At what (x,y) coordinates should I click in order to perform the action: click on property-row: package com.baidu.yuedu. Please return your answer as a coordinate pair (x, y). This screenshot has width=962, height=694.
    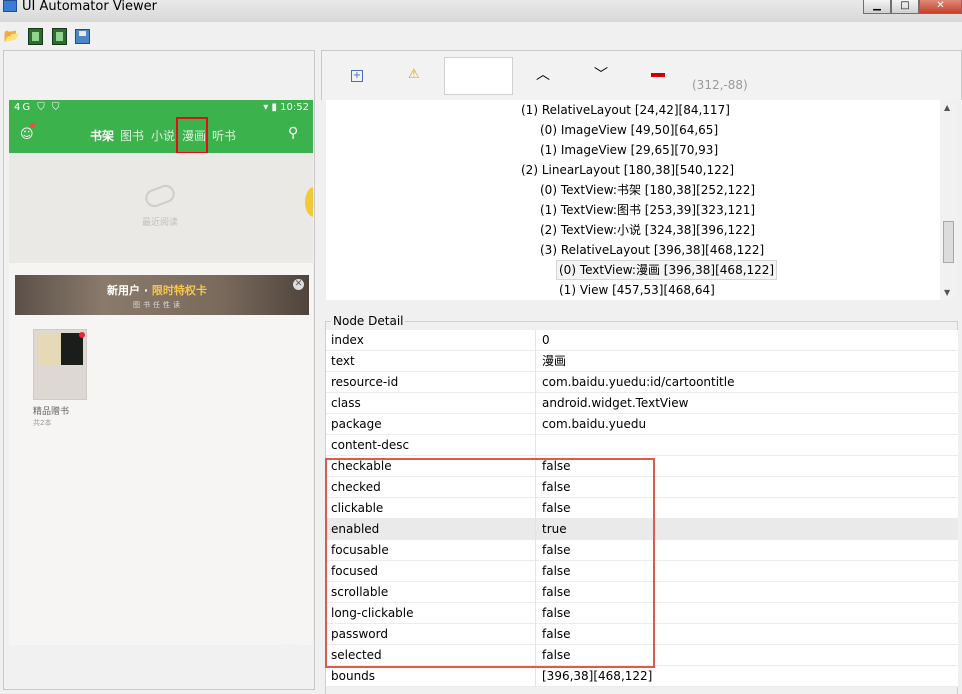
    Looking at the image, I should click on (642, 424).